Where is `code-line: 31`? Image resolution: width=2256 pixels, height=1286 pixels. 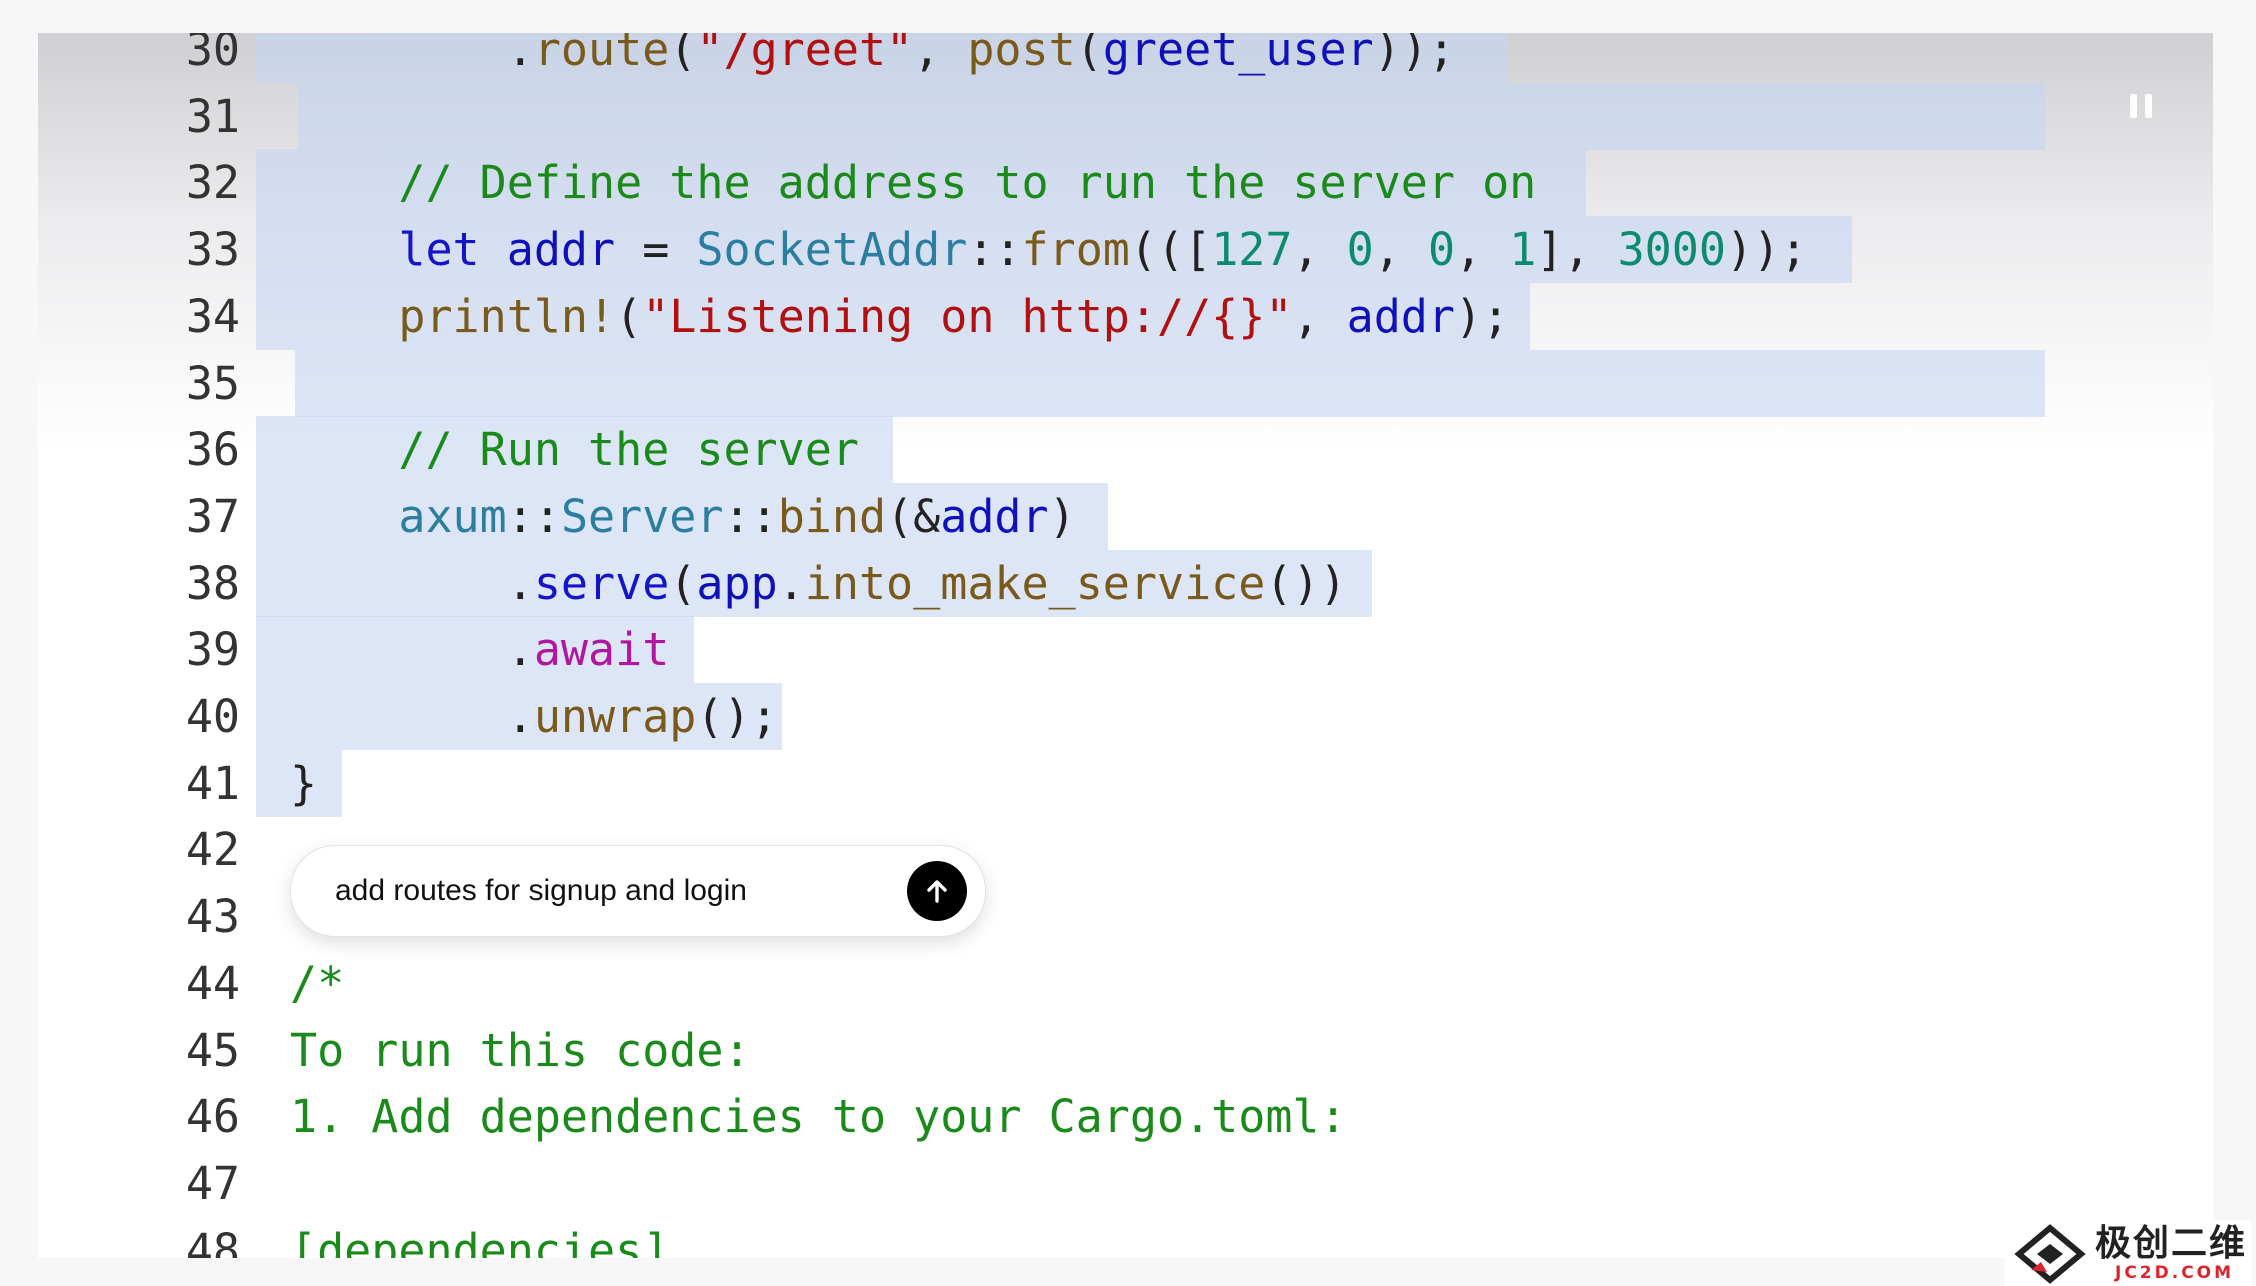 code-line: 31 is located at coordinates (1125, 116).